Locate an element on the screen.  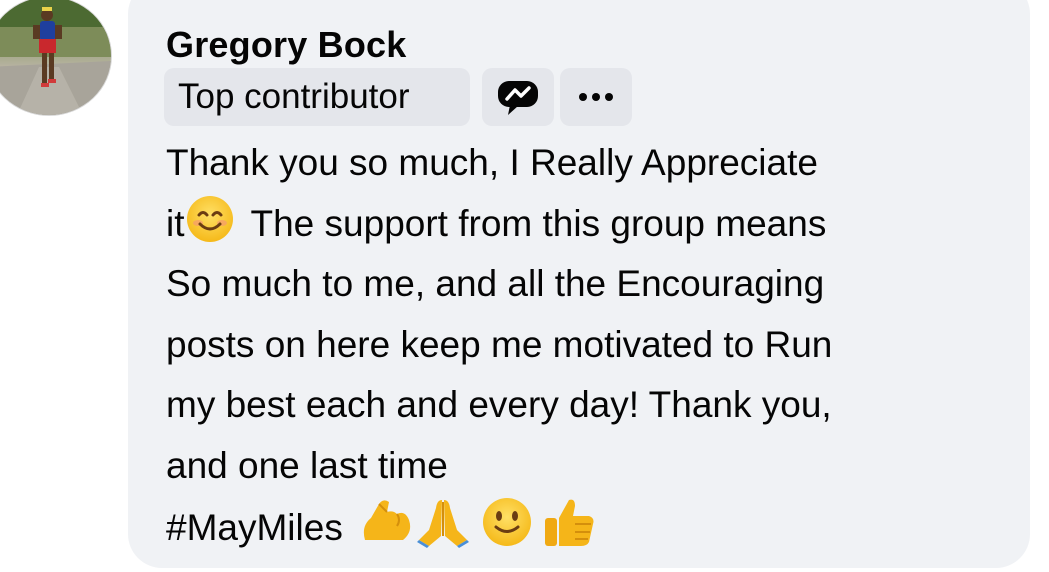
hashtag-link: #MayMiles is located at coordinates (254, 527).